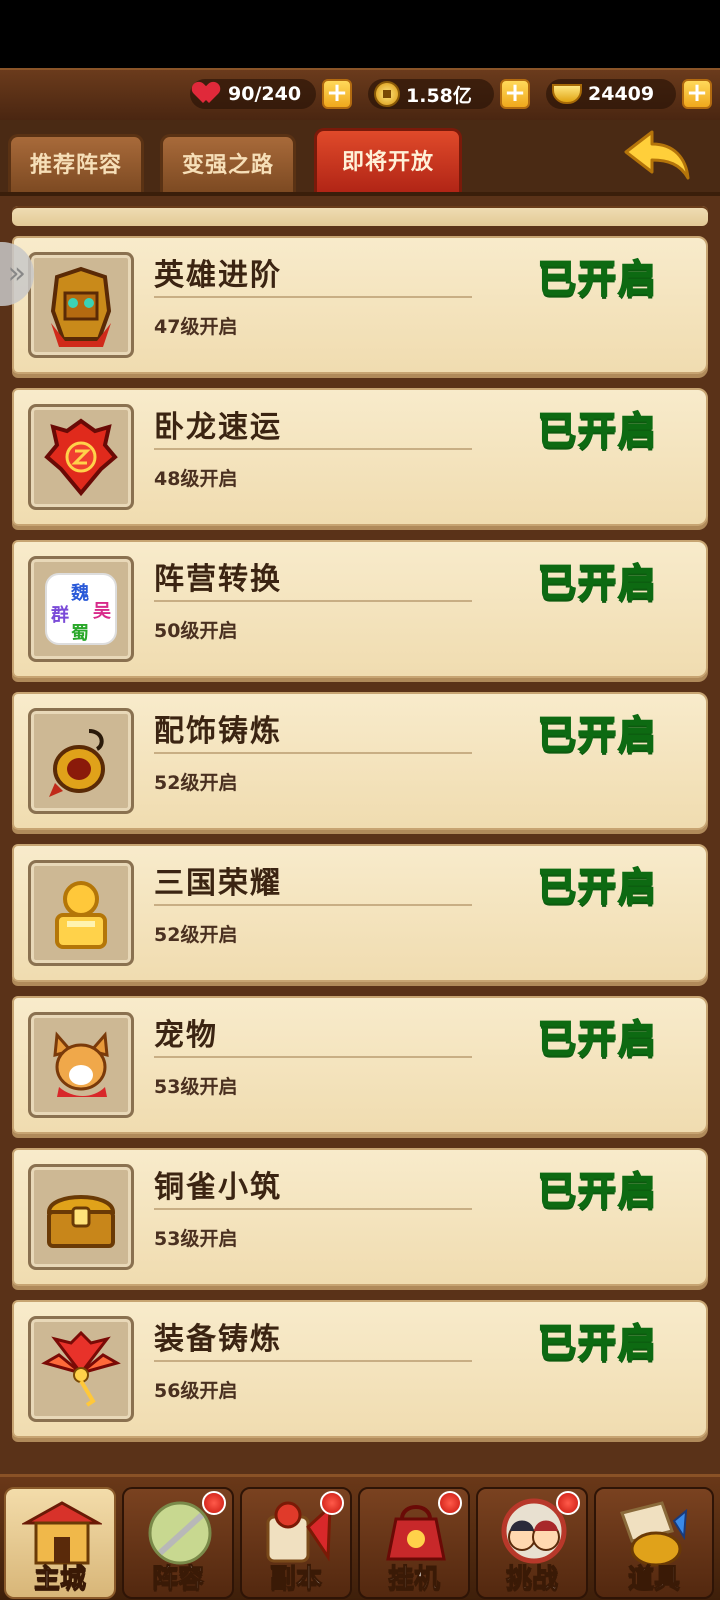 The width and height of the screenshot is (720, 1600). I want to click on nav-formation: 阵容, so click(178, 1543).